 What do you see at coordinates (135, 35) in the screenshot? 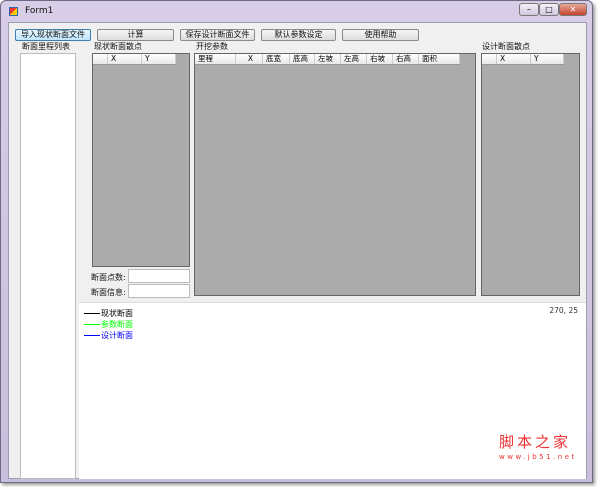
I see `calculate-button: 计算` at bounding box center [135, 35].